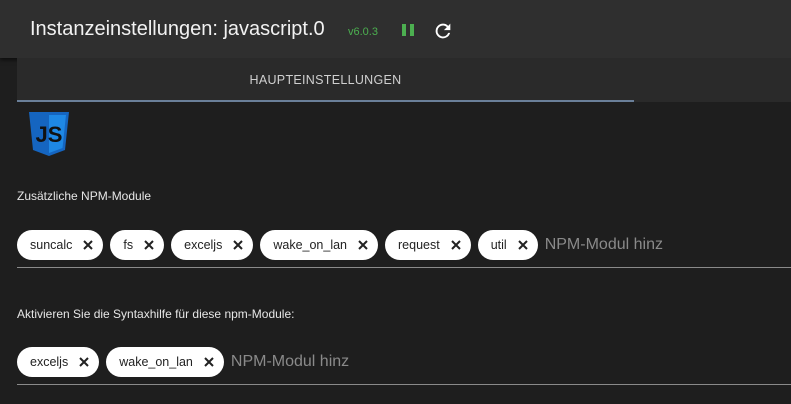 The width and height of the screenshot is (791, 404). What do you see at coordinates (404, 267) in the screenshot?
I see `npm-modules-underline` at bounding box center [404, 267].